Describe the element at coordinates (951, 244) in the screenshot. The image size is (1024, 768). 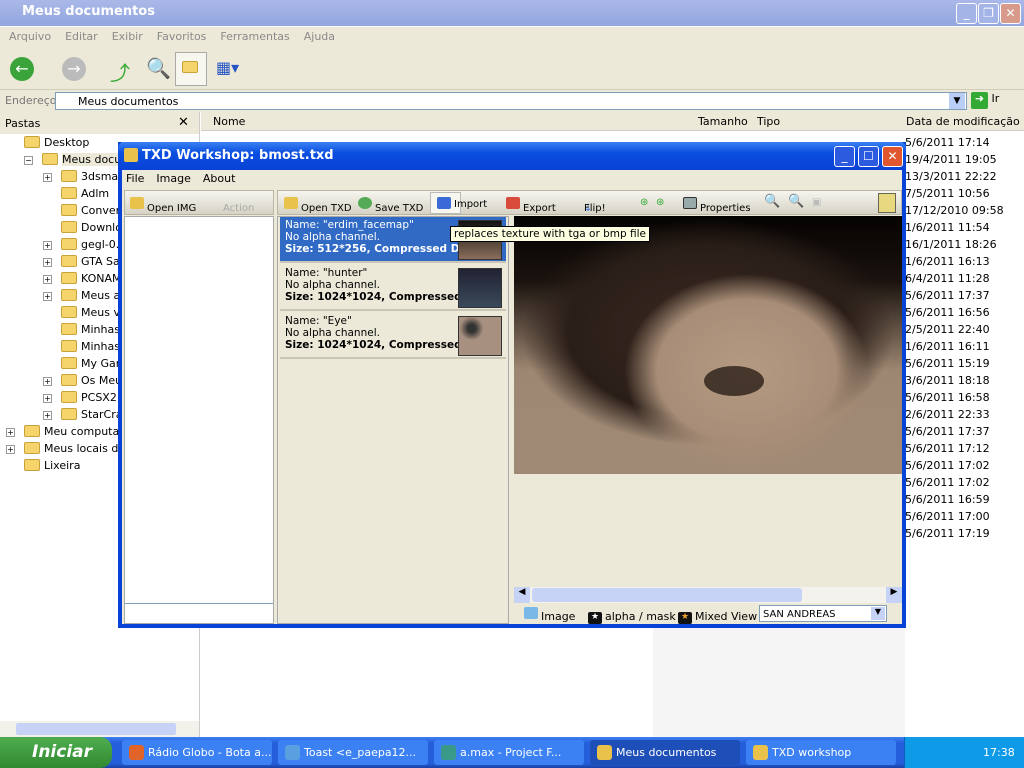
I see `date-cell: 16/1/2011 18:26` at that location.